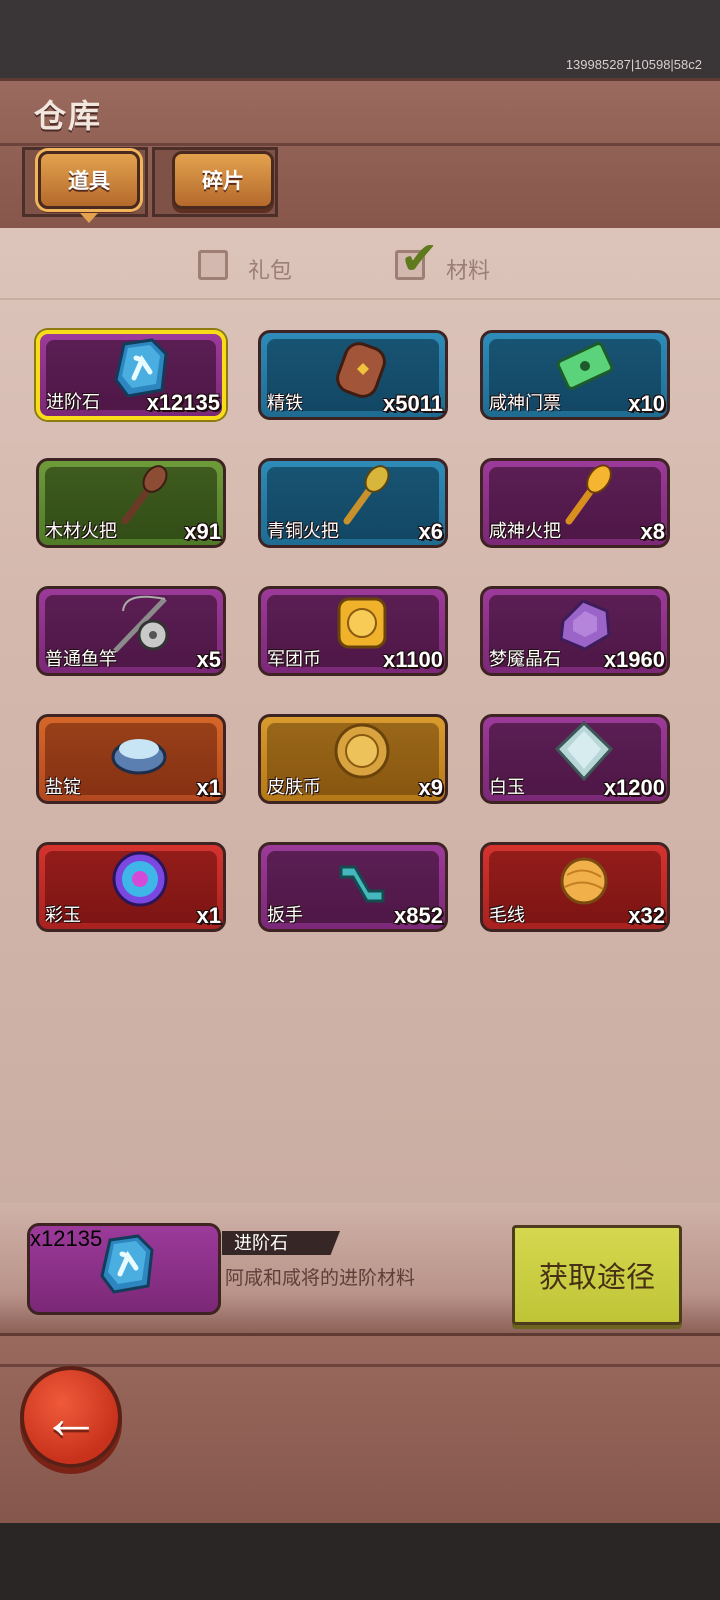 This screenshot has width=720, height=1600. Describe the element at coordinates (417, 258) in the screenshot. I see `material-checkbox: ✔` at that location.